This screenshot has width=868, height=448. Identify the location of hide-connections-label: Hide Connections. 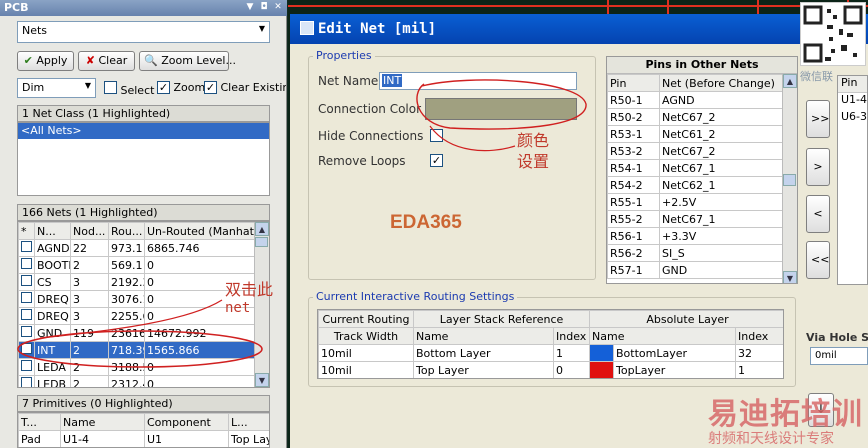
(371, 136).